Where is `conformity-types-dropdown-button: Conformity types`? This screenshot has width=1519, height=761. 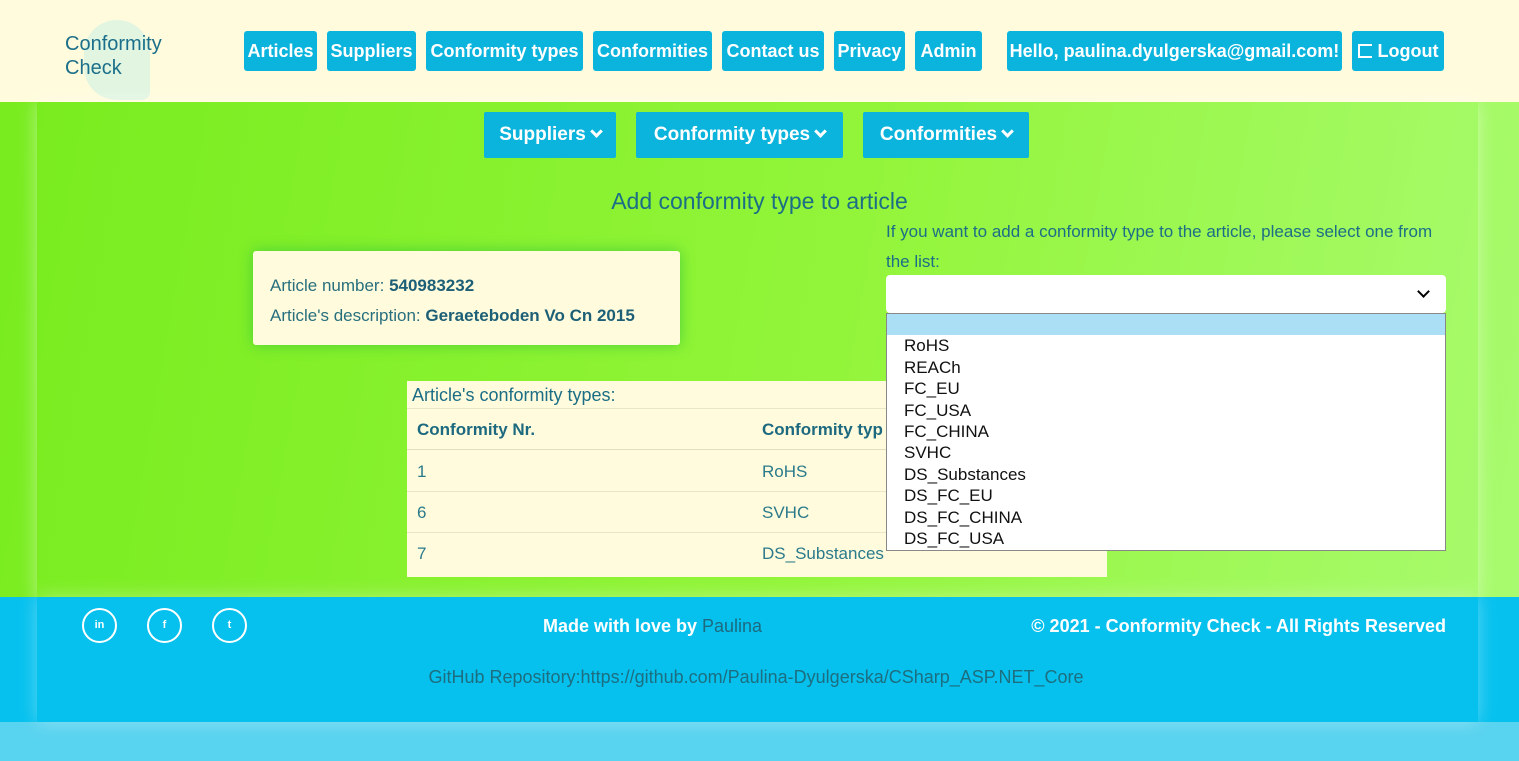 conformity-types-dropdown-button: Conformity types is located at coordinates (739, 135).